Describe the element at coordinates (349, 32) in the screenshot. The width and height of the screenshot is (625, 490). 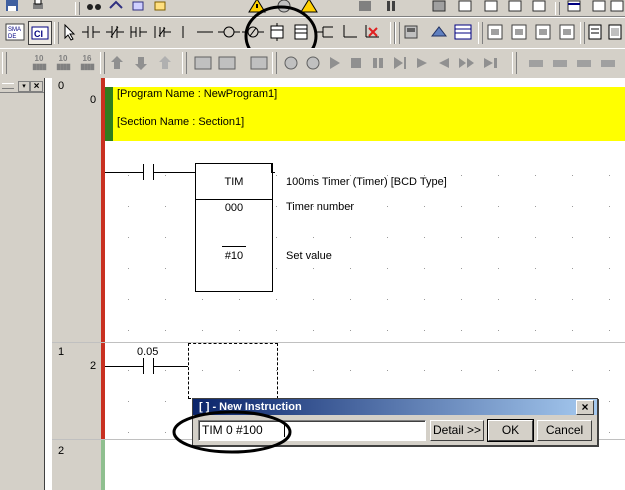
I see `new-connection-icon` at that location.